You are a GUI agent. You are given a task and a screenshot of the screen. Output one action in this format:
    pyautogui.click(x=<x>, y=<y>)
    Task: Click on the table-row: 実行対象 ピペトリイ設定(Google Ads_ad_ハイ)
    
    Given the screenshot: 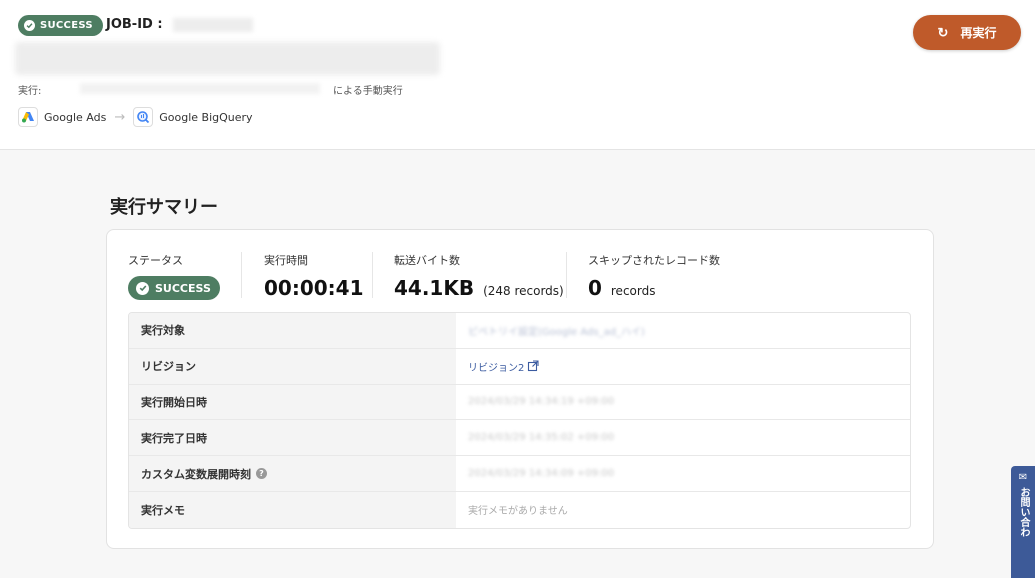 What is the action you would take?
    pyautogui.click(x=519, y=331)
    